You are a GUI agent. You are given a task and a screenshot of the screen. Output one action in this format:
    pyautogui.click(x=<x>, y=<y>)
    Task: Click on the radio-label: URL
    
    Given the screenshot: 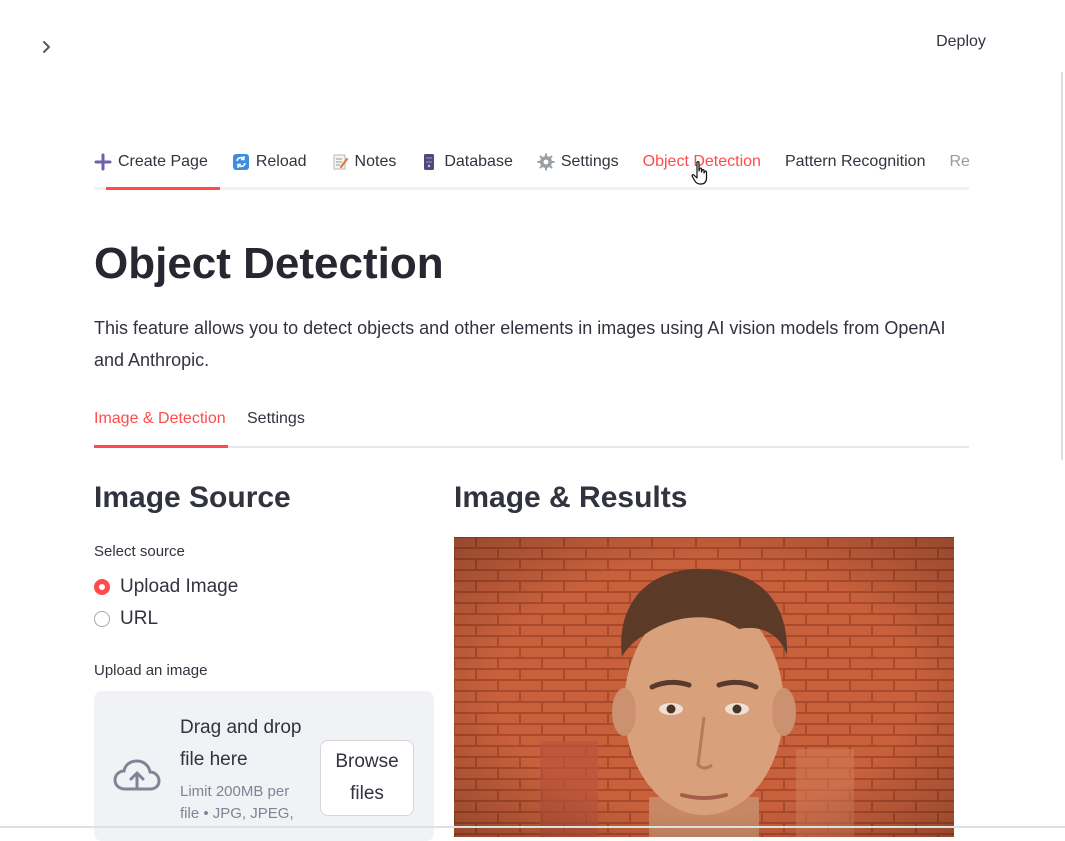 What is the action you would take?
    pyautogui.click(x=139, y=618)
    